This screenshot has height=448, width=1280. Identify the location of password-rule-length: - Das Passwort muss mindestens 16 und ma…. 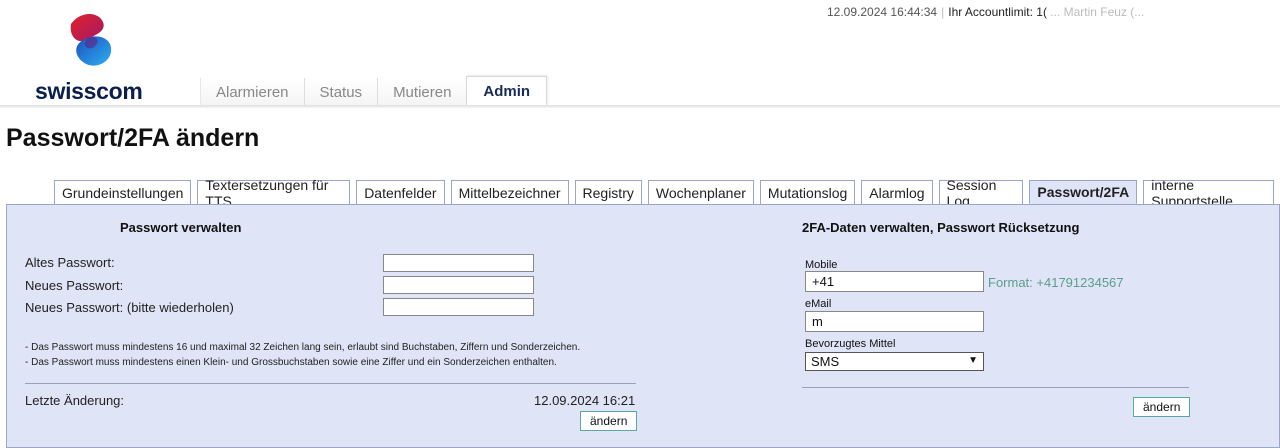
(303, 347).